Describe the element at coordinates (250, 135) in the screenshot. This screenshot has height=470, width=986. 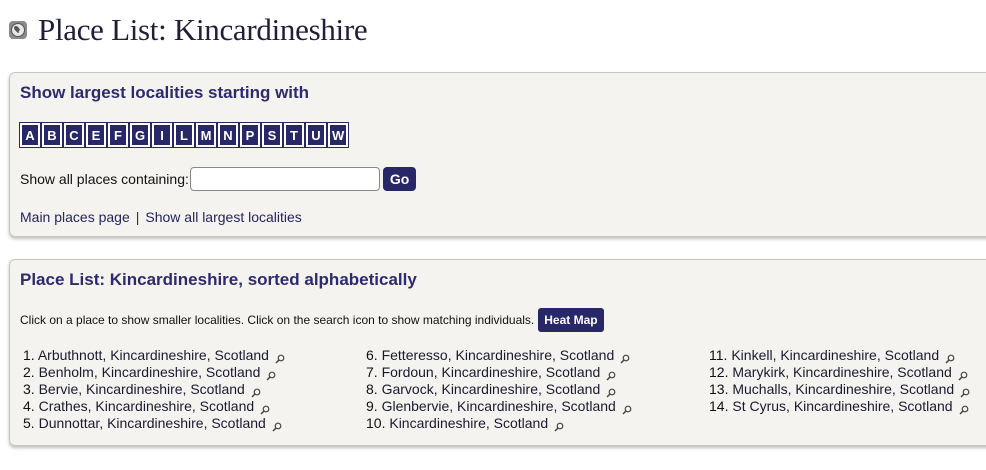
I see `letter-button-p: P` at that location.